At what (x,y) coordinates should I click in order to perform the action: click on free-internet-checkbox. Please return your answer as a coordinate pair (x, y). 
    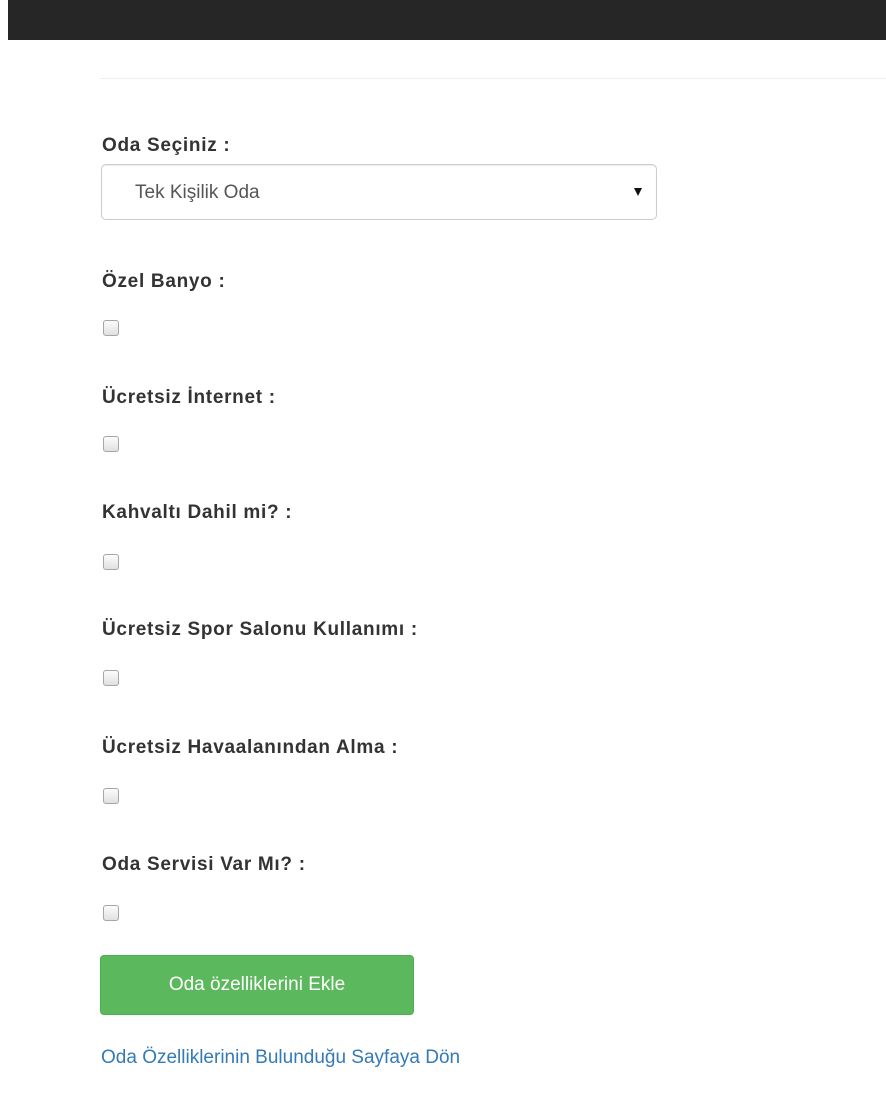
    Looking at the image, I should click on (111, 444).